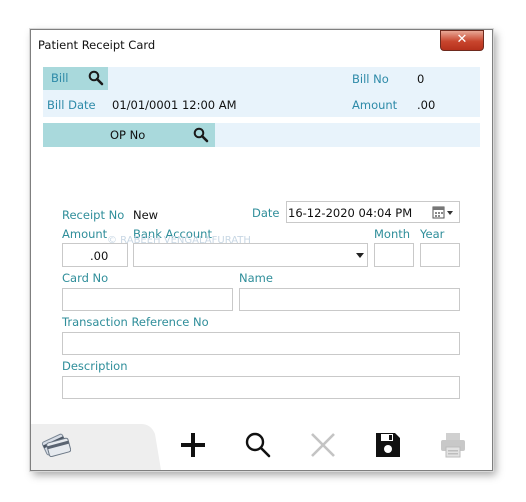 The width and height of the screenshot is (526, 502). What do you see at coordinates (97, 45) in the screenshot?
I see `window-title: Patient Receipt Card` at bounding box center [97, 45].